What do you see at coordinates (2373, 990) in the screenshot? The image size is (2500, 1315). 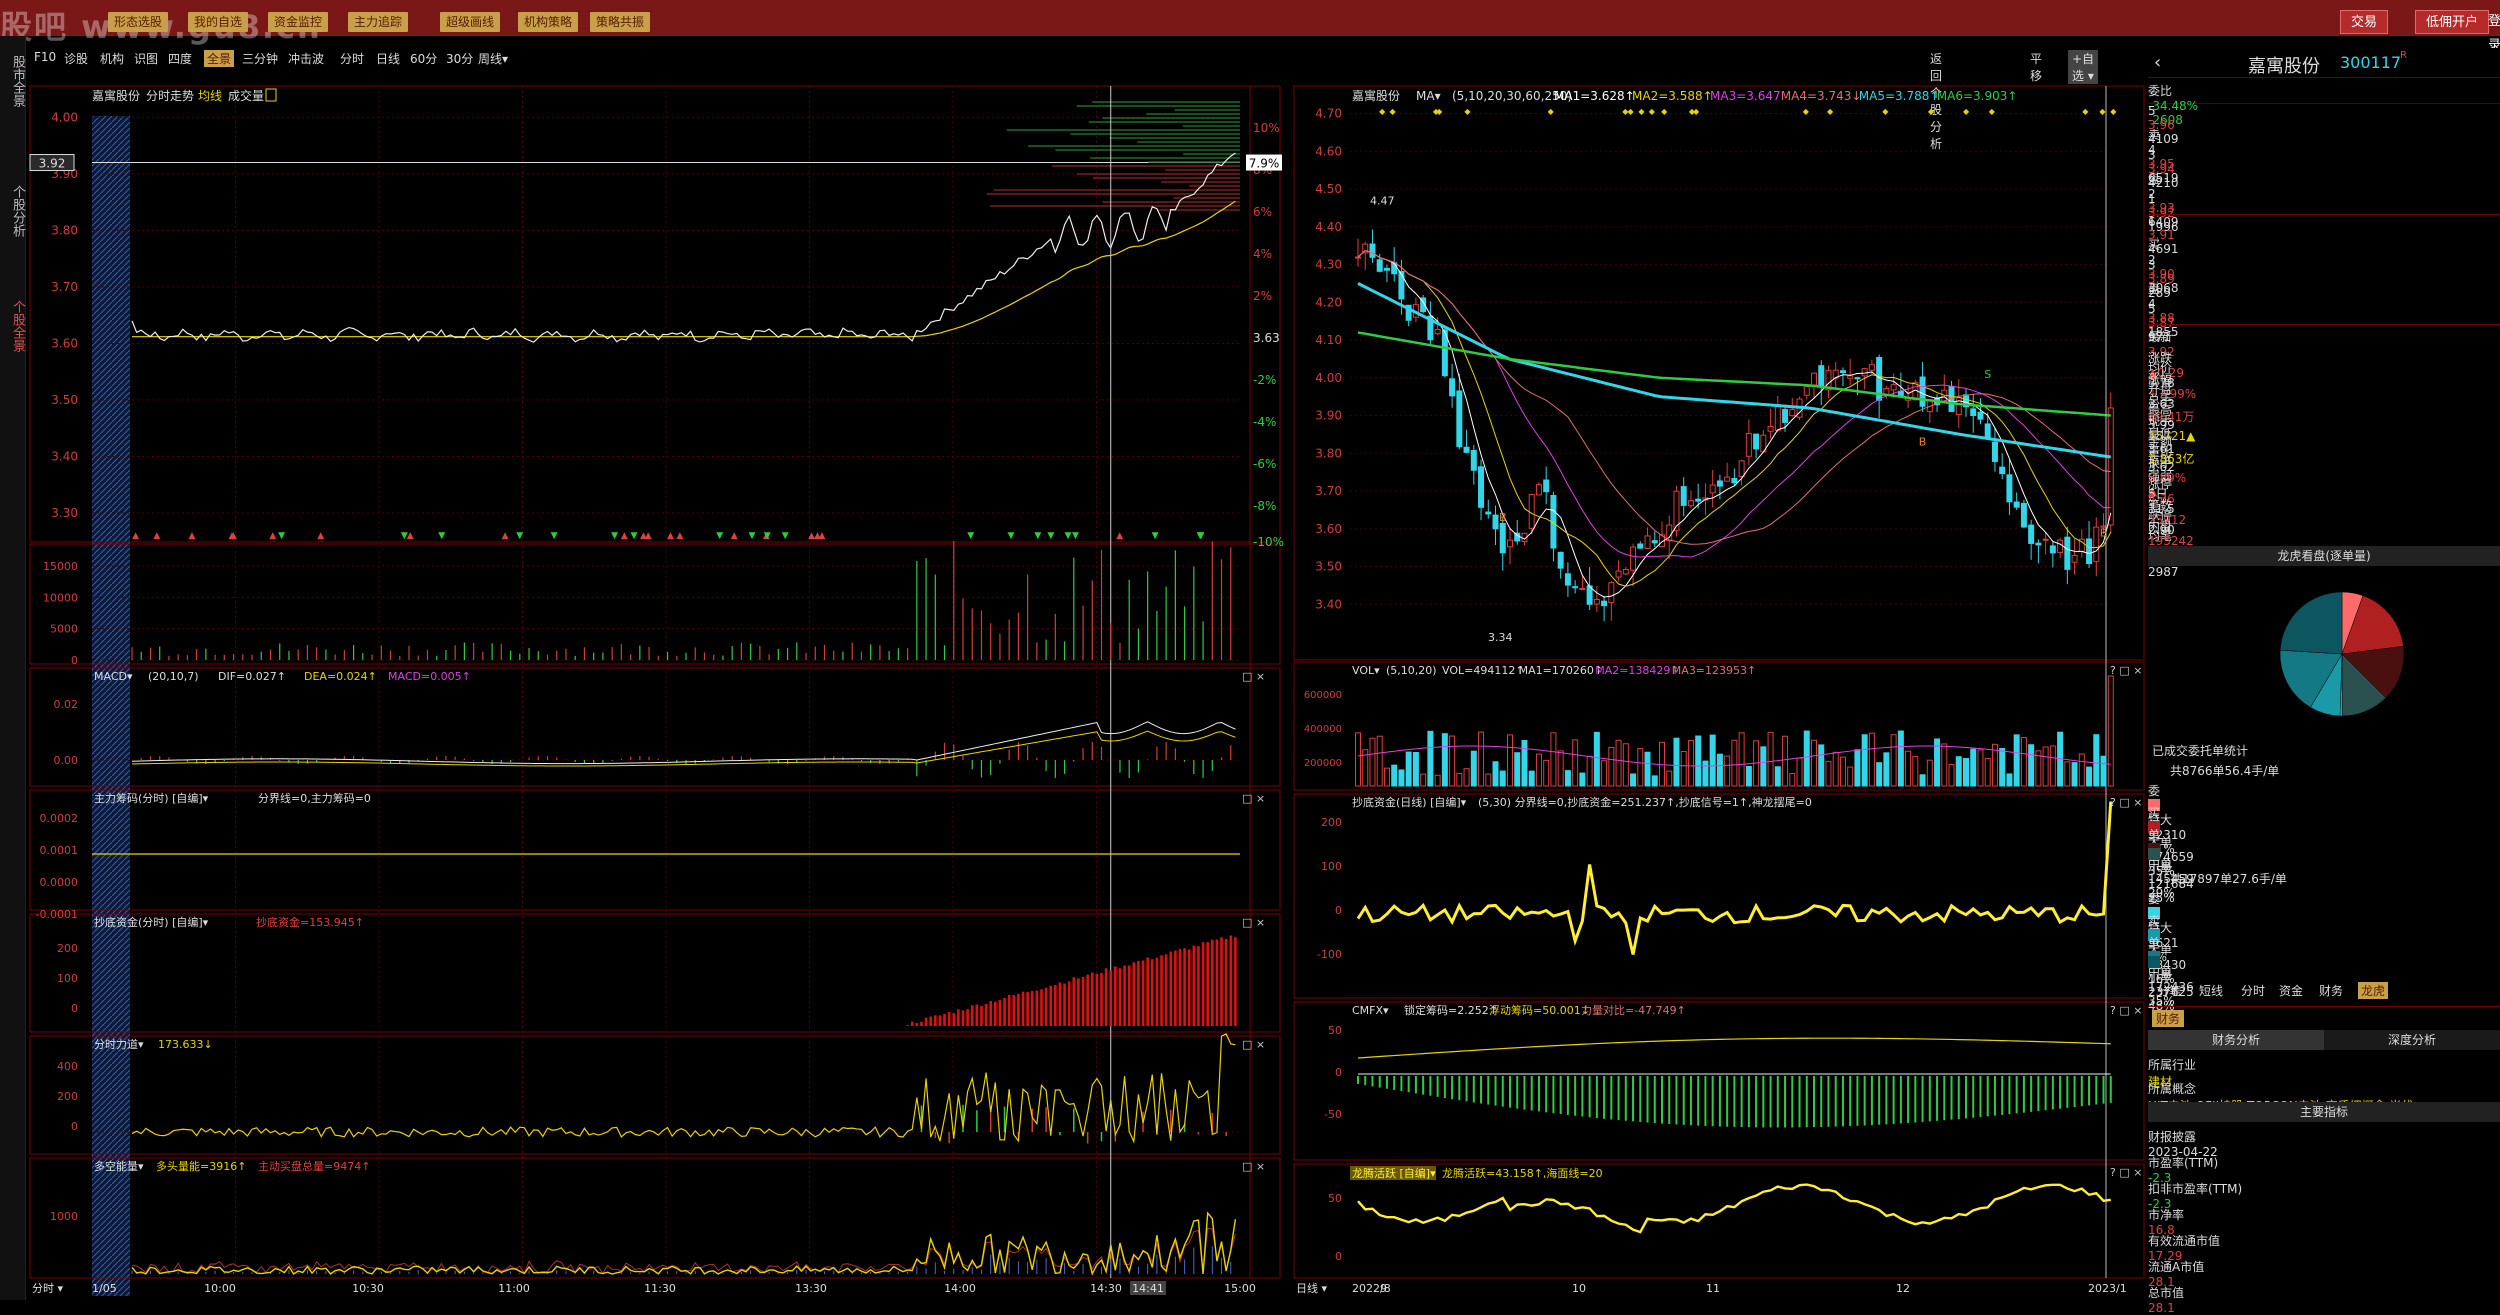 I see `quote-tab-5: 龙虎` at bounding box center [2373, 990].